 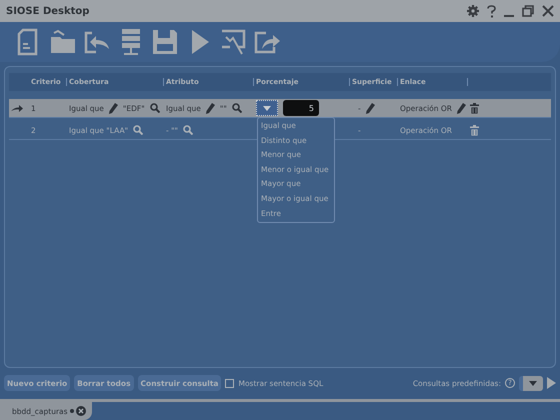 I want to click on percentage-field: 5, so click(x=301, y=108).